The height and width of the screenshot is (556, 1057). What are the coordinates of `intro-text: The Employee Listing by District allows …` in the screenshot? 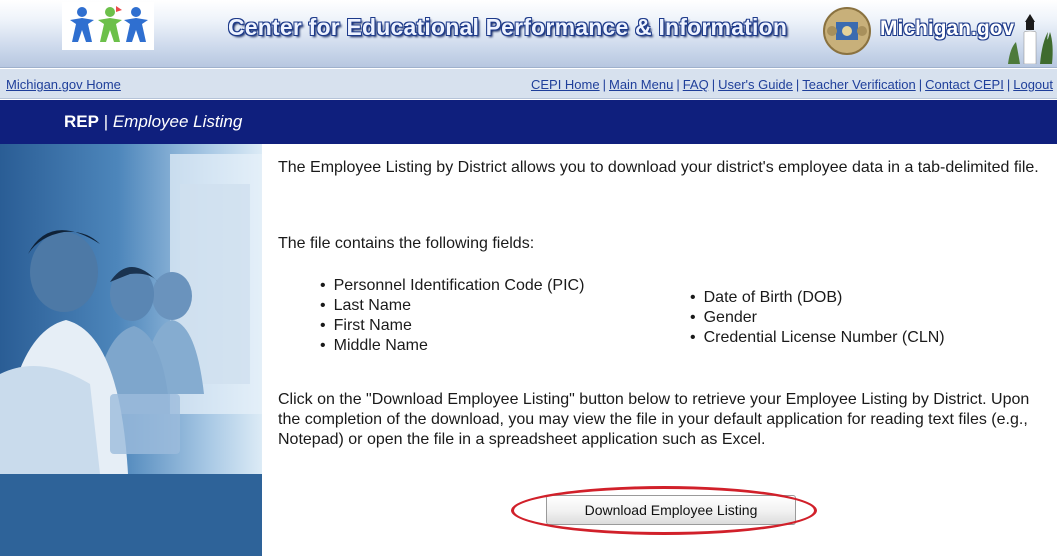 It's located at (658, 167).